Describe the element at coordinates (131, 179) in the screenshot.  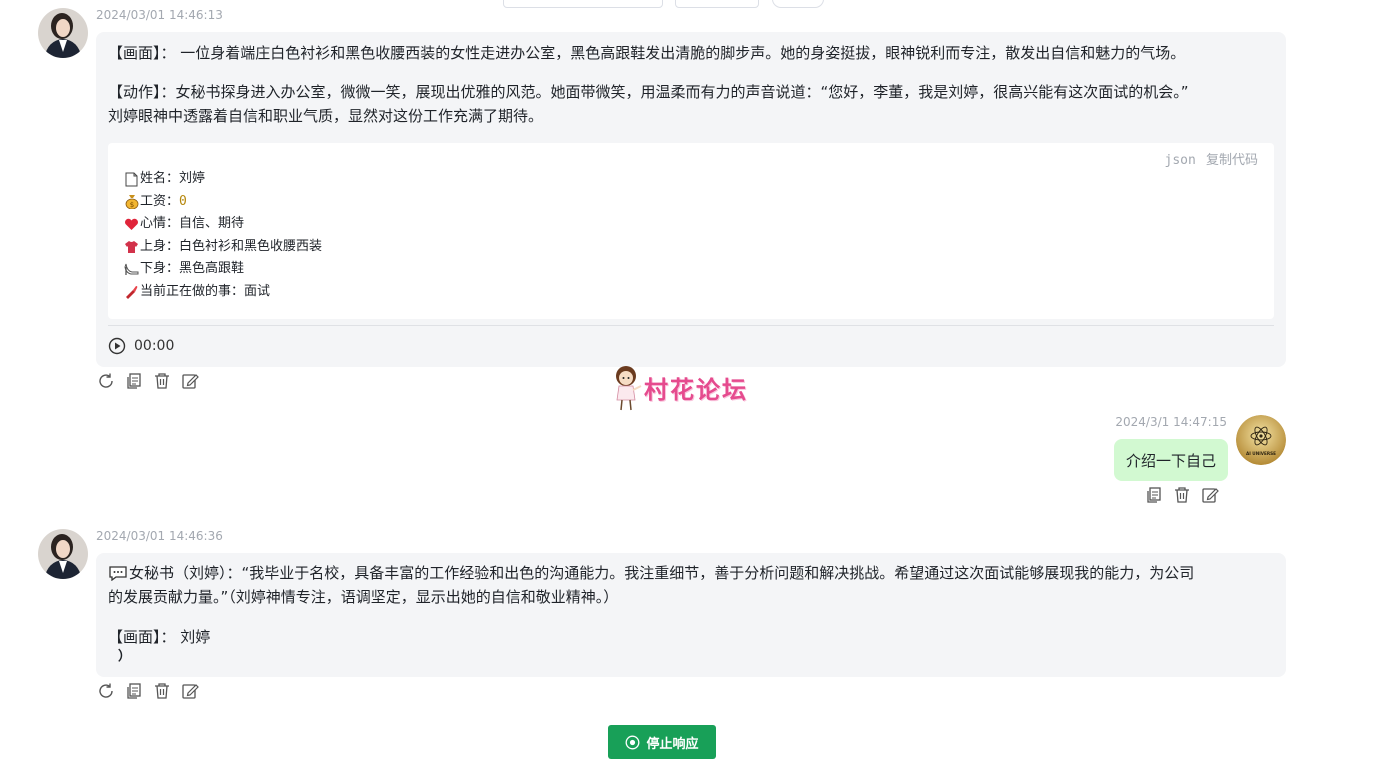
I see `page-icon` at that location.